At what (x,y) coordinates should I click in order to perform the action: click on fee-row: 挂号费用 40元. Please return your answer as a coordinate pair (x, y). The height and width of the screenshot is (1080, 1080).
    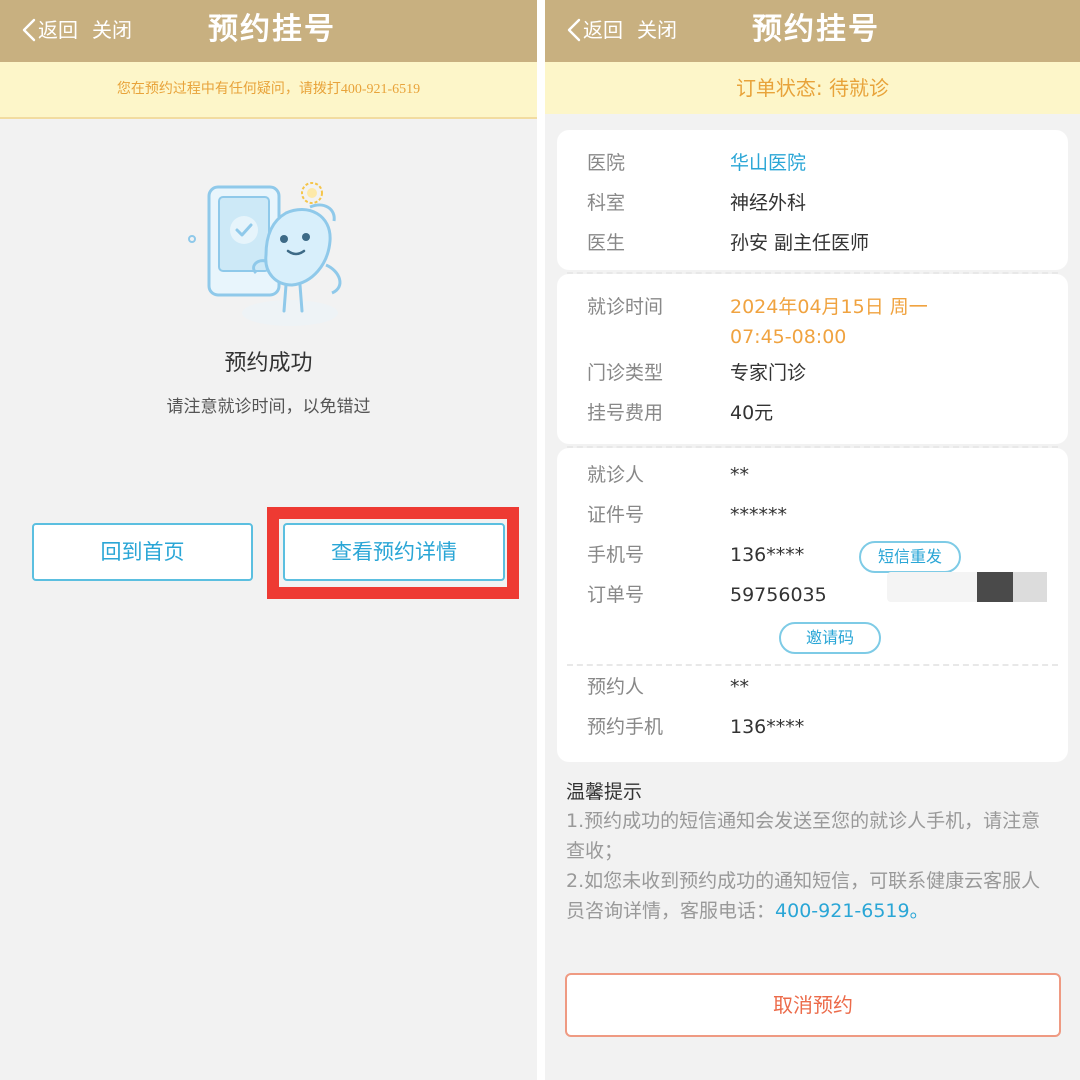
    Looking at the image, I should click on (680, 413).